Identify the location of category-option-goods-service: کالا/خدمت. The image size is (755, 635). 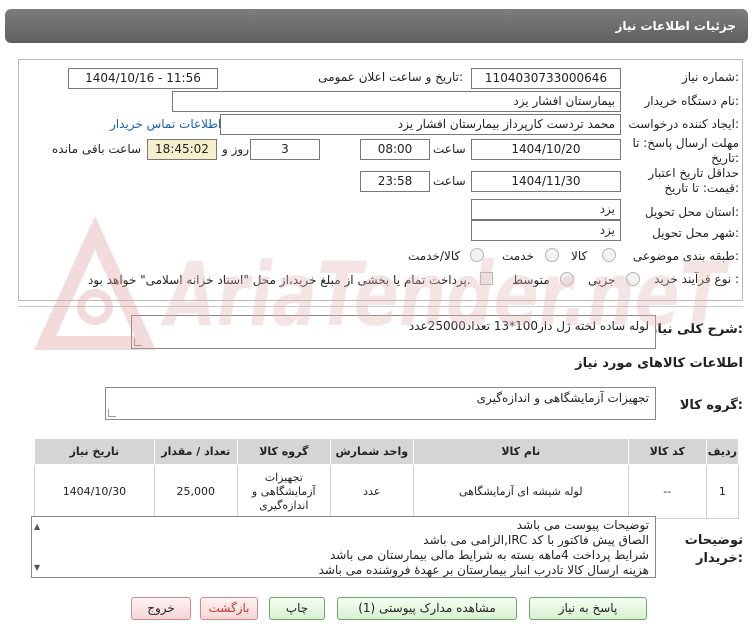
(434, 256).